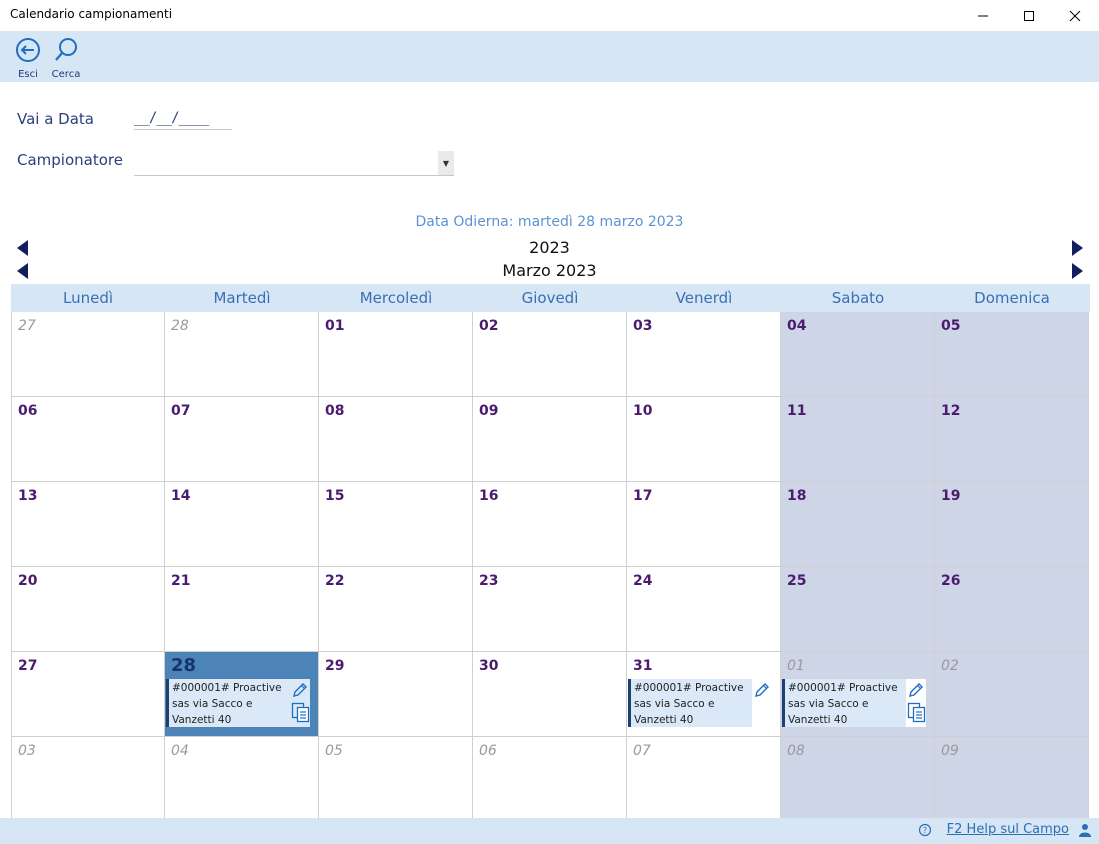 Image resolution: width=1099 pixels, height=844 pixels. I want to click on window-title: Calendario campionamenti, so click(91, 14).